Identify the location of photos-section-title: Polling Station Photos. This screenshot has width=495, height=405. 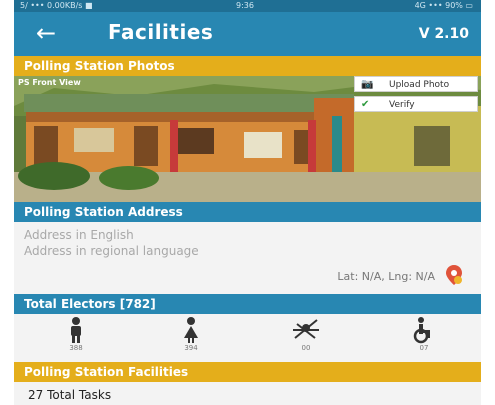
(99, 66).